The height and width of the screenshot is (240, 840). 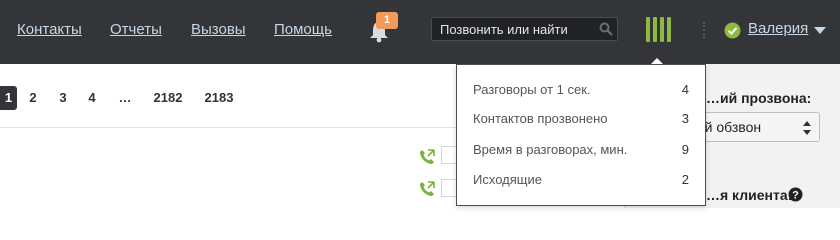 I want to click on page-link-2182: 2182, so click(x=168, y=98).